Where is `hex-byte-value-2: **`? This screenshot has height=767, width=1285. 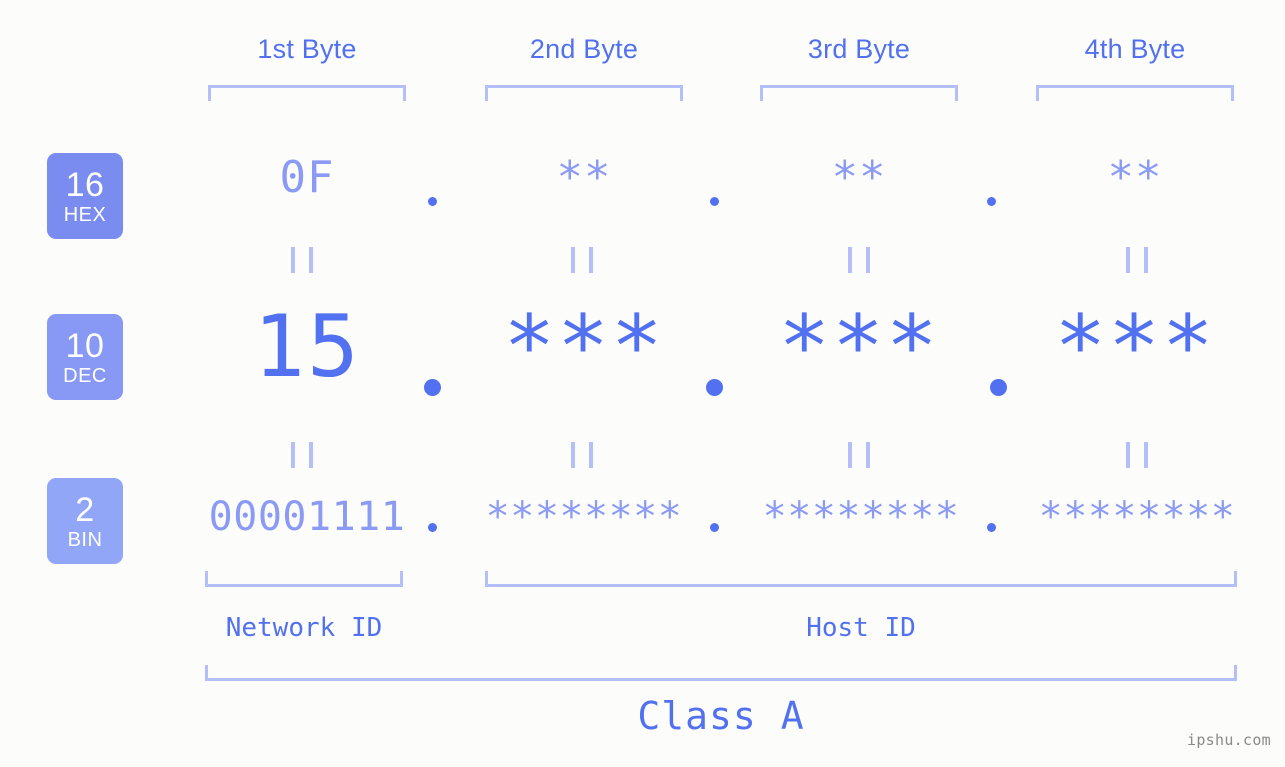
hex-byte-value-2: ** is located at coordinates (584, 177).